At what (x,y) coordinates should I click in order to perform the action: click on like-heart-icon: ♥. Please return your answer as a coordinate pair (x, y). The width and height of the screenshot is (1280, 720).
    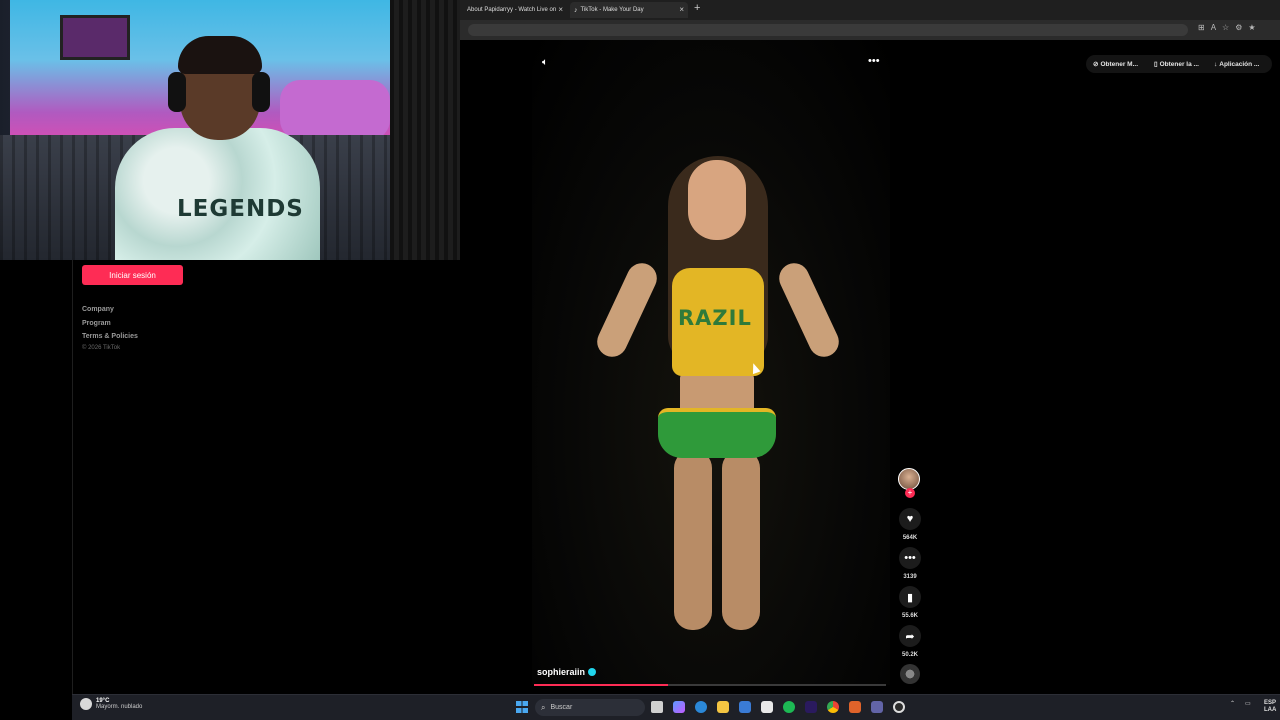
    Looking at the image, I should click on (910, 519).